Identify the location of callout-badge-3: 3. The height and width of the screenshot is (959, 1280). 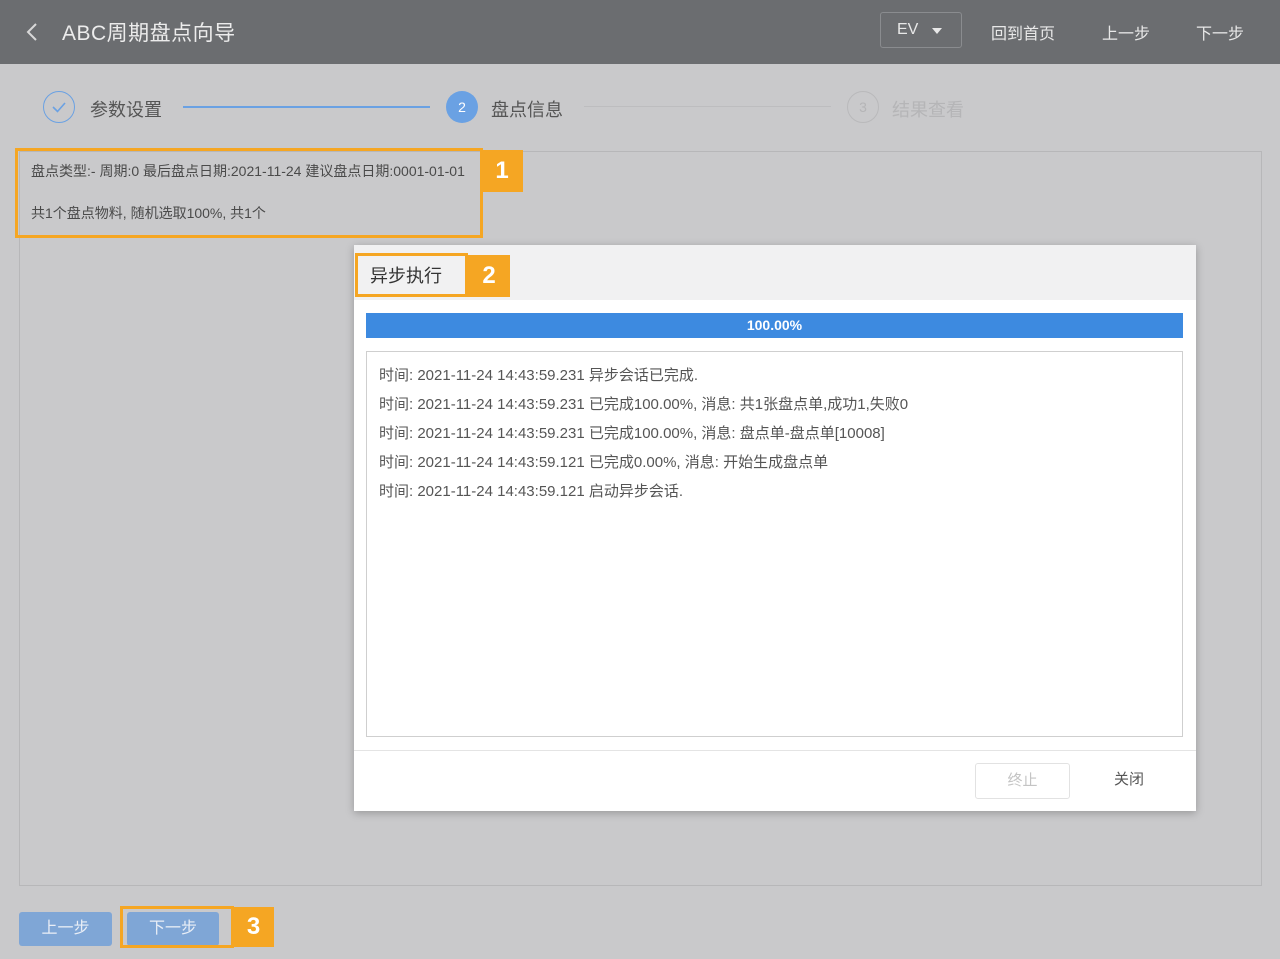
(253, 927).